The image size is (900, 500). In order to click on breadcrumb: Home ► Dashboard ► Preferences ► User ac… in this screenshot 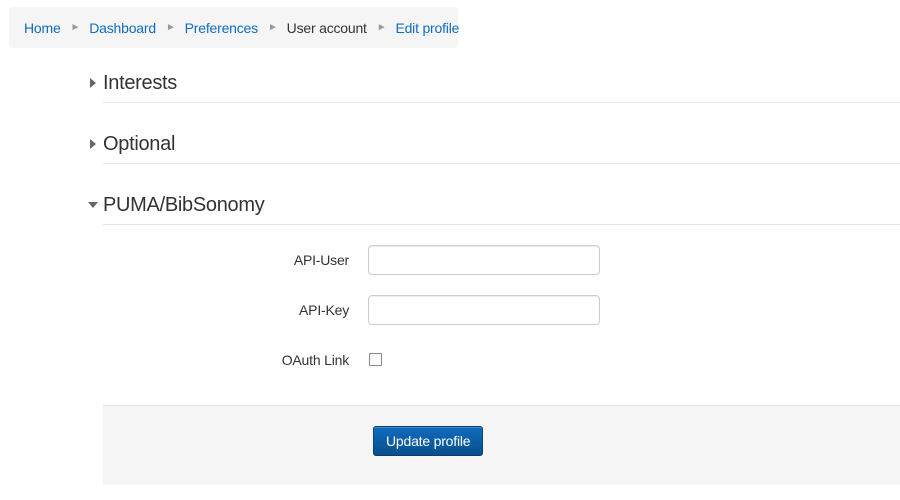, I will do `click(234, 27)`.